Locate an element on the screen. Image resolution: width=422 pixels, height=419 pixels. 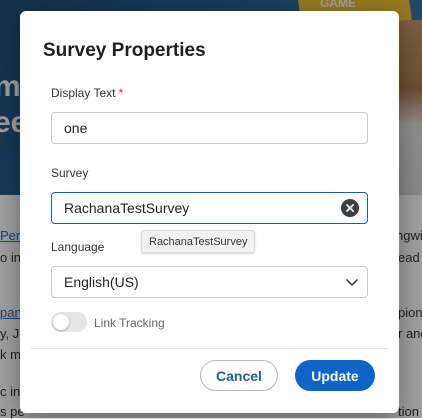
display-text-input: one is located at coordinates (209, 128).